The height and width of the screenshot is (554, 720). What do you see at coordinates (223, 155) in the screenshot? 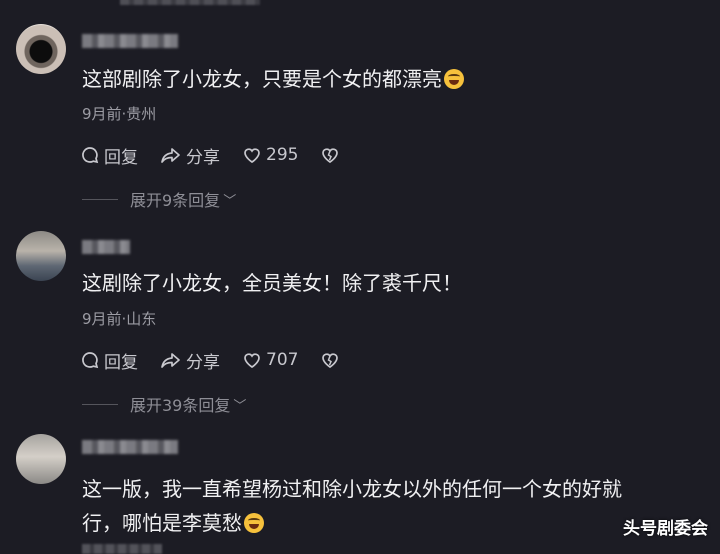
I see `comment-actions: 回复 分享 295` at bounding box center [223, 155].